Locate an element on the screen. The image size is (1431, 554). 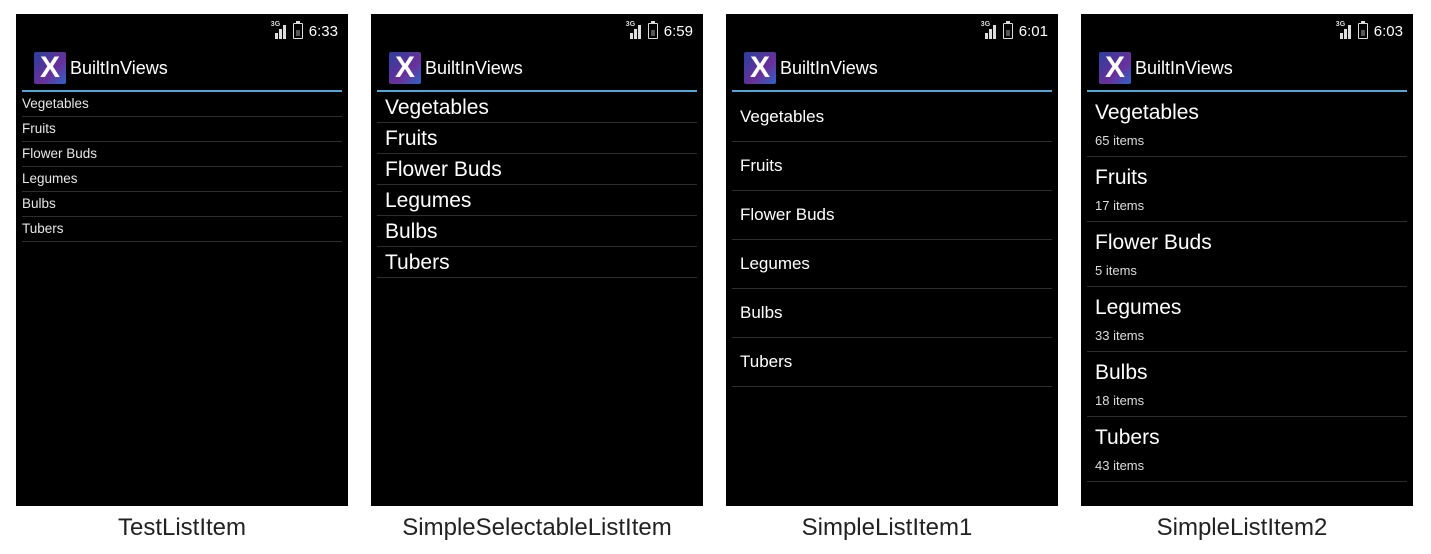
list-item: Fruits 17 items is located at coordinates (1247, 189).